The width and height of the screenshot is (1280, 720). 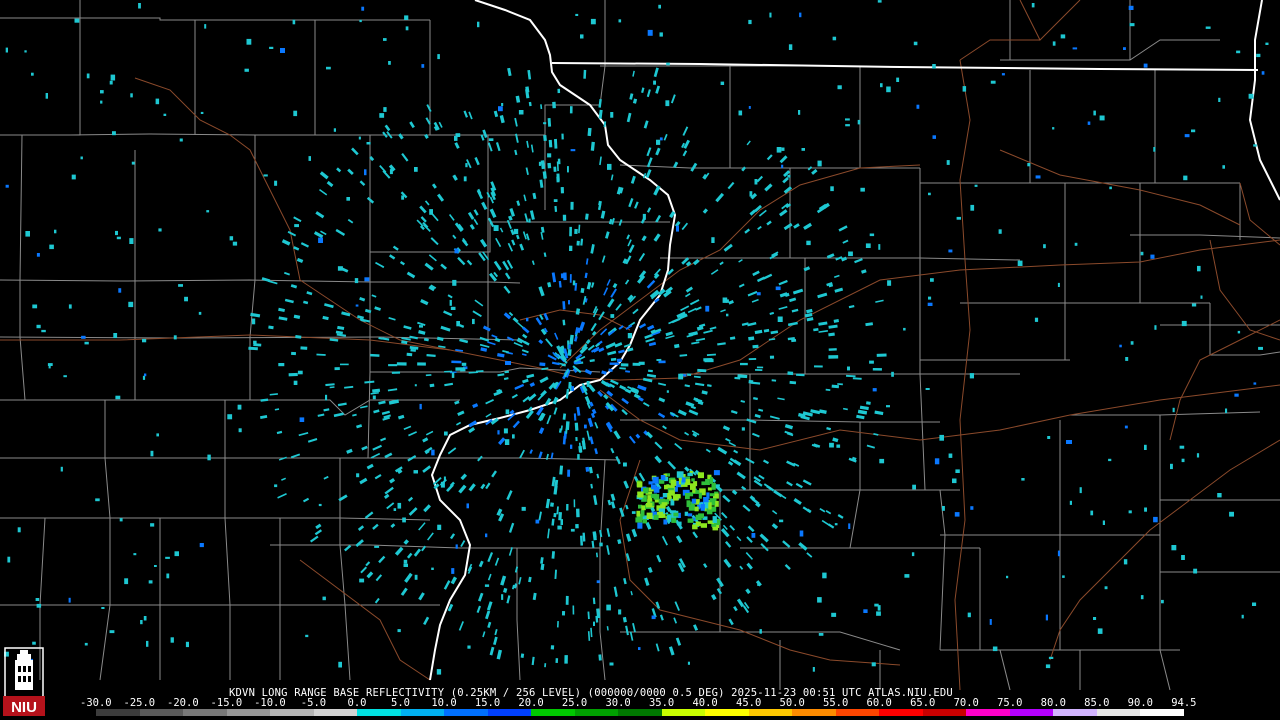 What do you see at coordinates (836, 703) in the screenshot?
I see `scale-tick-label: 55.0` at bounding box center [836, 703].